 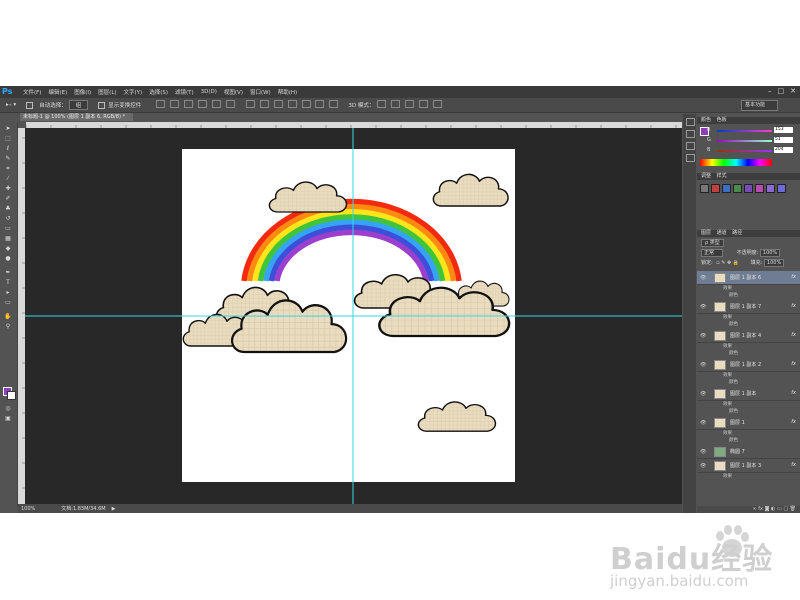 I want to click on align-right-icon, so click(x=230, y=104).